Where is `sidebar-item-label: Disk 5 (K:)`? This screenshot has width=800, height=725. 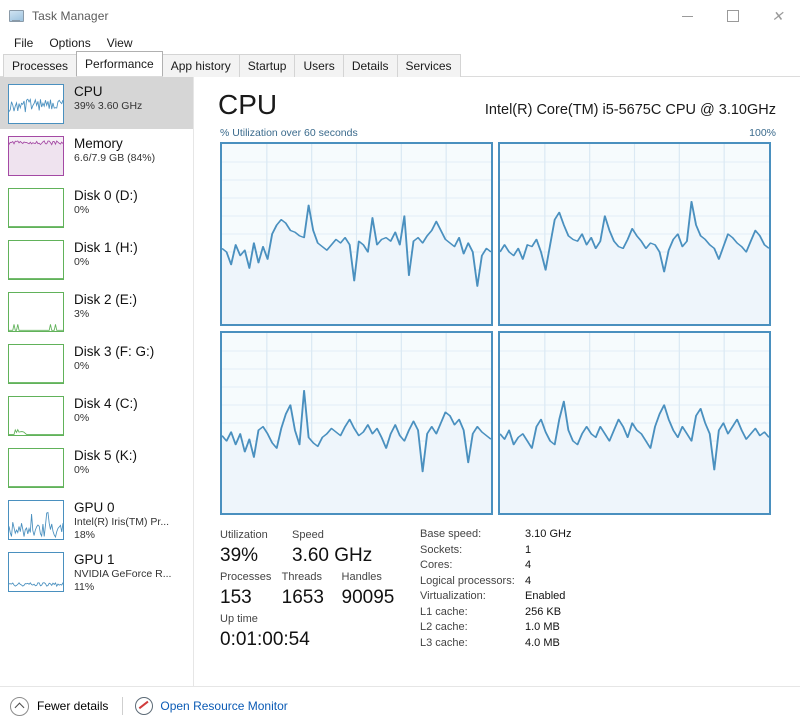 sidebar-item-label: Disk 5 (K:) is located at coordinates (106, 455).